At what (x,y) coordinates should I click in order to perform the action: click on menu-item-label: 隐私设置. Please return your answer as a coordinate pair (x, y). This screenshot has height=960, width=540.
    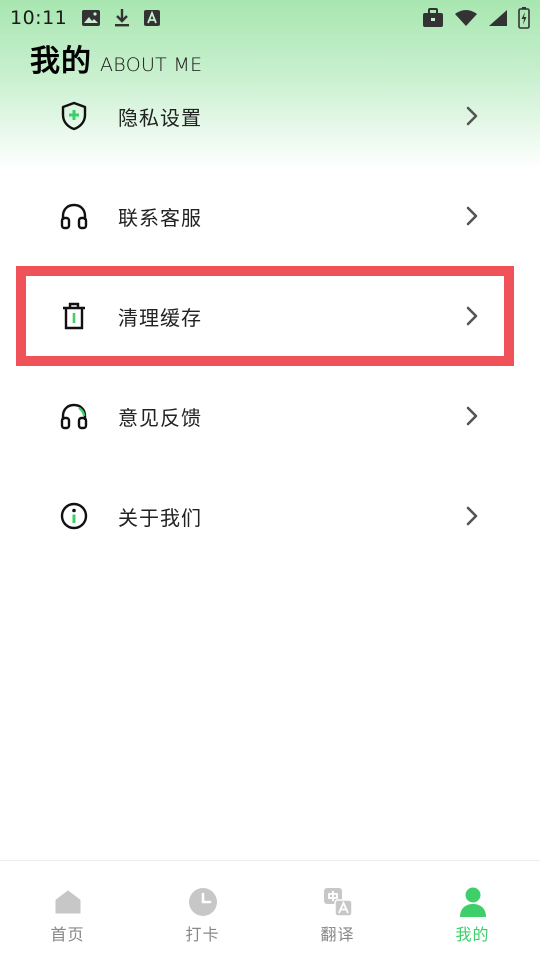
    Looking at the image, I should click on (160, 117).